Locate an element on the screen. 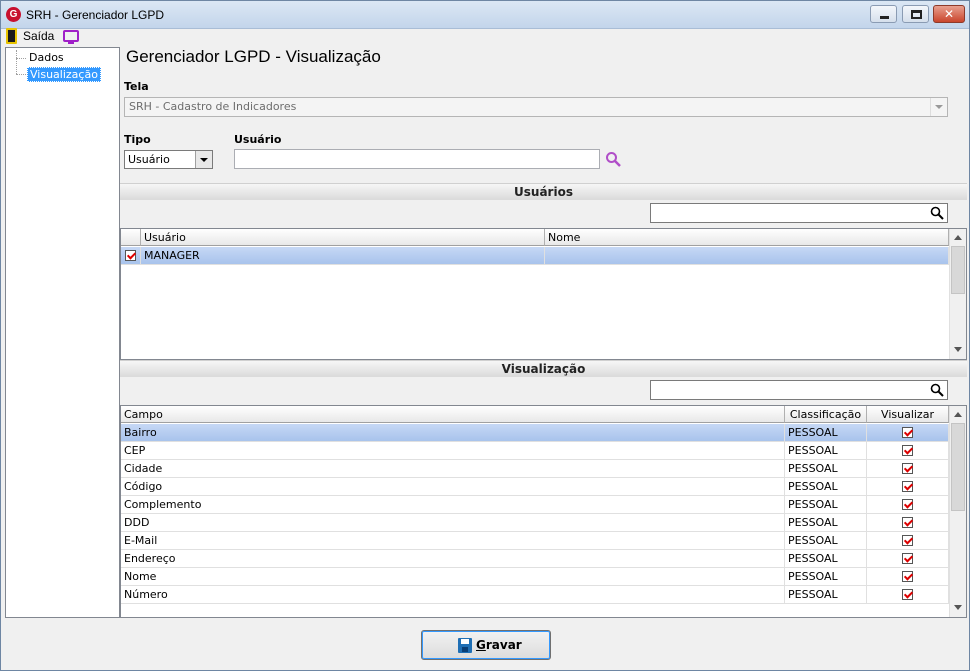  table-row: Nome PESSOAL is located at coordinates (535, 577).